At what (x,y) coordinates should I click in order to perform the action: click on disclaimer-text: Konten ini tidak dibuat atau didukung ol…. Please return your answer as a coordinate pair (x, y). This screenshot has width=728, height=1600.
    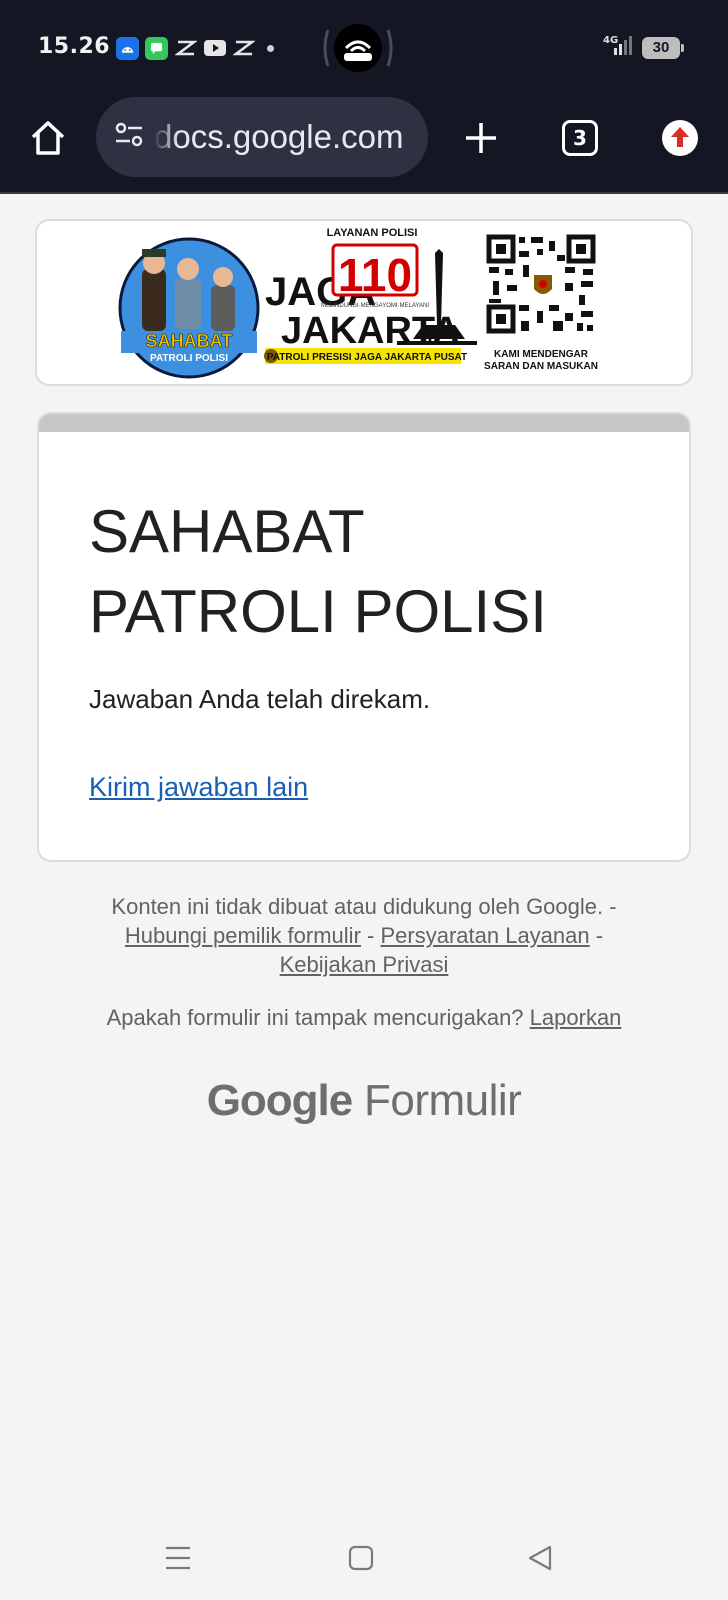
    Looking at the image, I should click on (364, 906).